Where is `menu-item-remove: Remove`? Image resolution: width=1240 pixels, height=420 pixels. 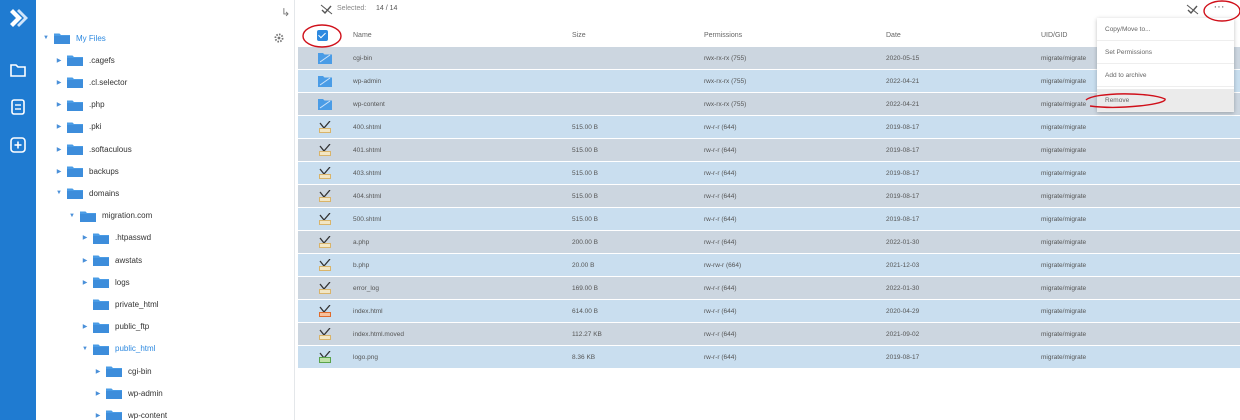
menu-item-remove: Remove is located at coordinates (1165, 100).